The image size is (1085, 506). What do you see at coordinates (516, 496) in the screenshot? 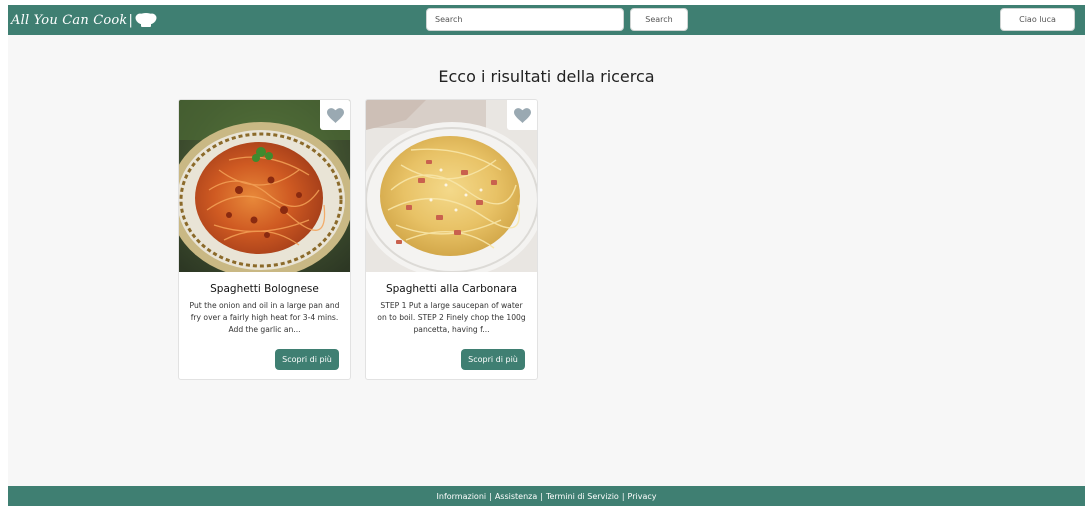
I see `footer-link-assistenza: Assistenza` at bounding box center [516, 496].